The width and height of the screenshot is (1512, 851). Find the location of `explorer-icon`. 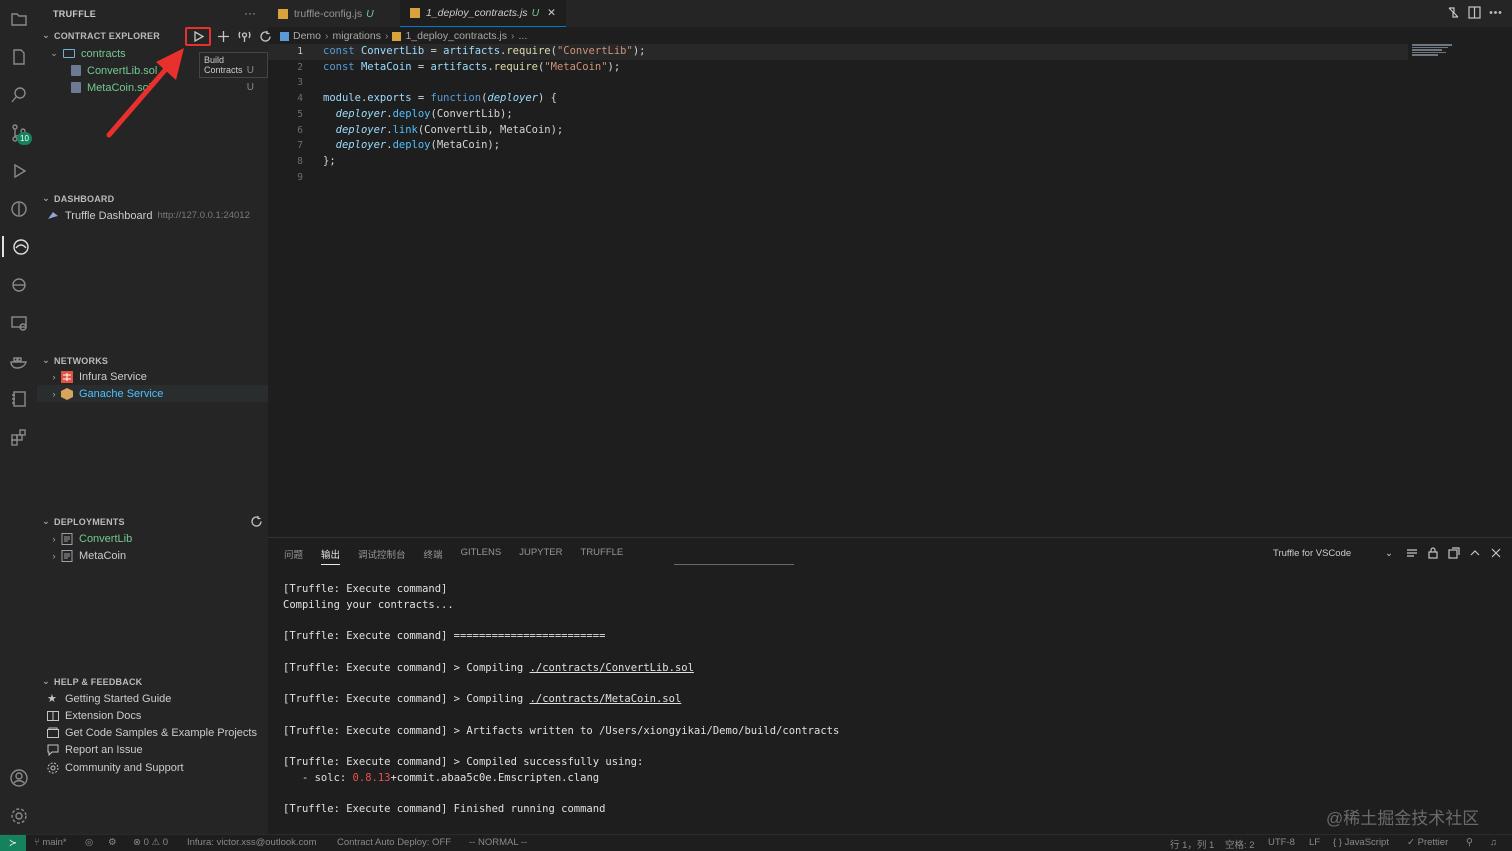

explorer-icon is located at coordinates (18, 18).